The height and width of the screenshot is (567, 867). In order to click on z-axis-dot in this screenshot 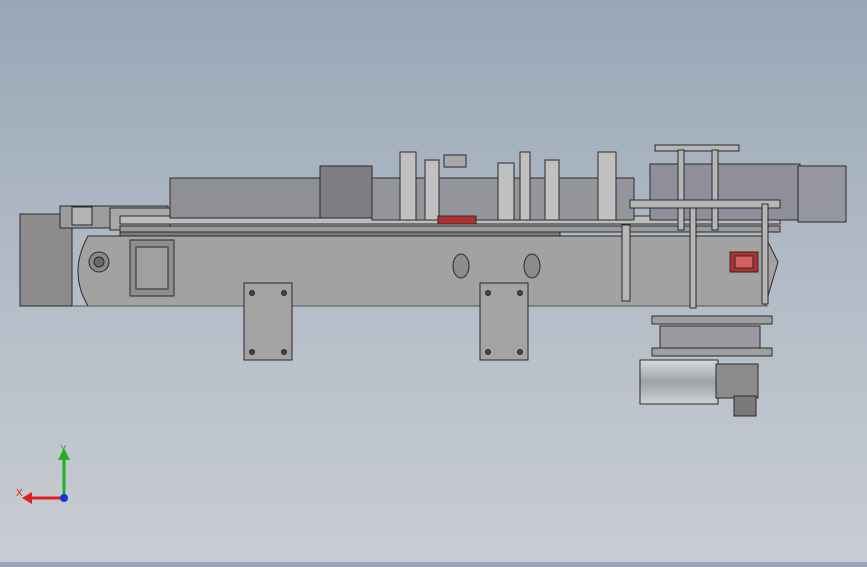, I will do `click(64, 498)`.